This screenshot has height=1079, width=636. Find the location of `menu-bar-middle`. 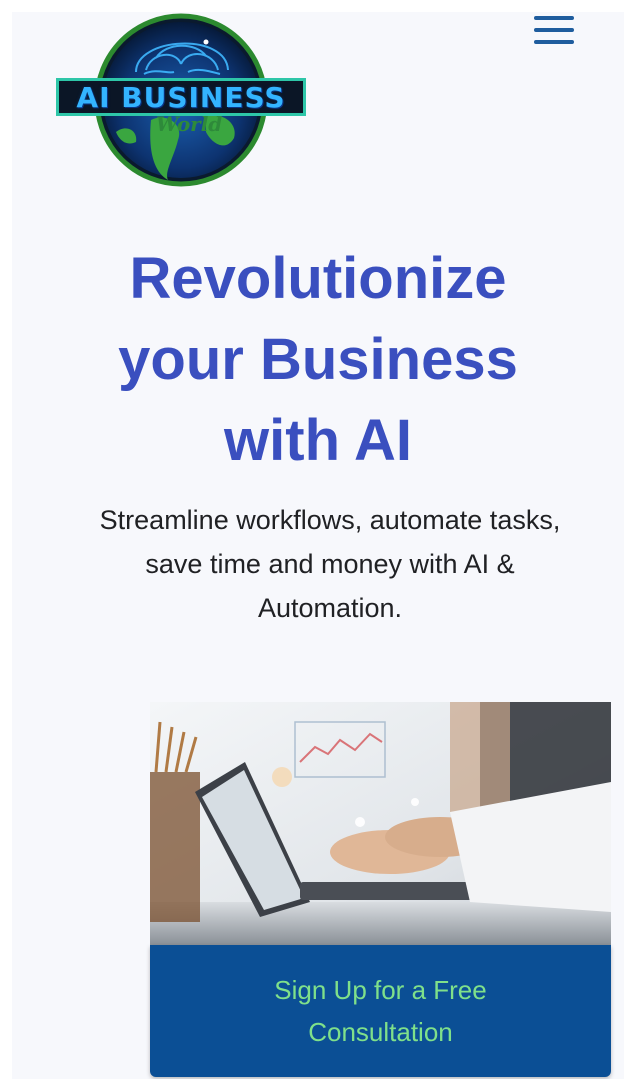

menu-bar-middle is located at coordinates (554, 30).